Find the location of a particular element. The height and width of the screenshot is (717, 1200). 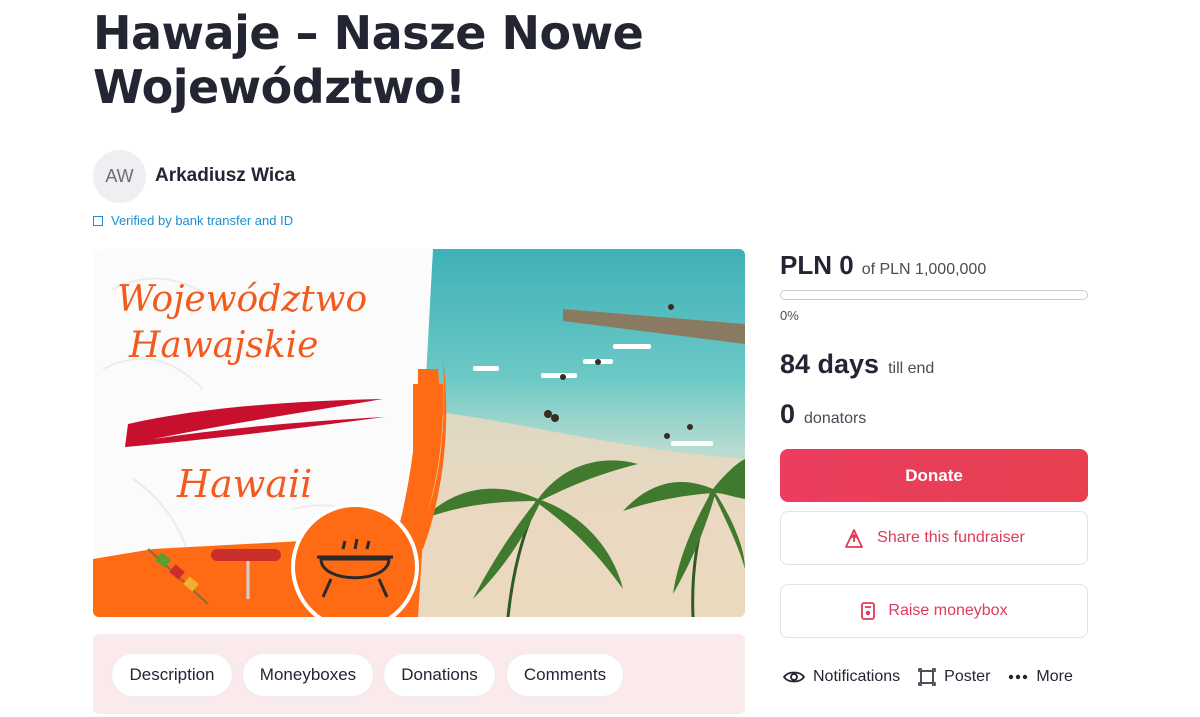

raise-moneybox-button: Raise moneybox is located at coordinates (934, 611).